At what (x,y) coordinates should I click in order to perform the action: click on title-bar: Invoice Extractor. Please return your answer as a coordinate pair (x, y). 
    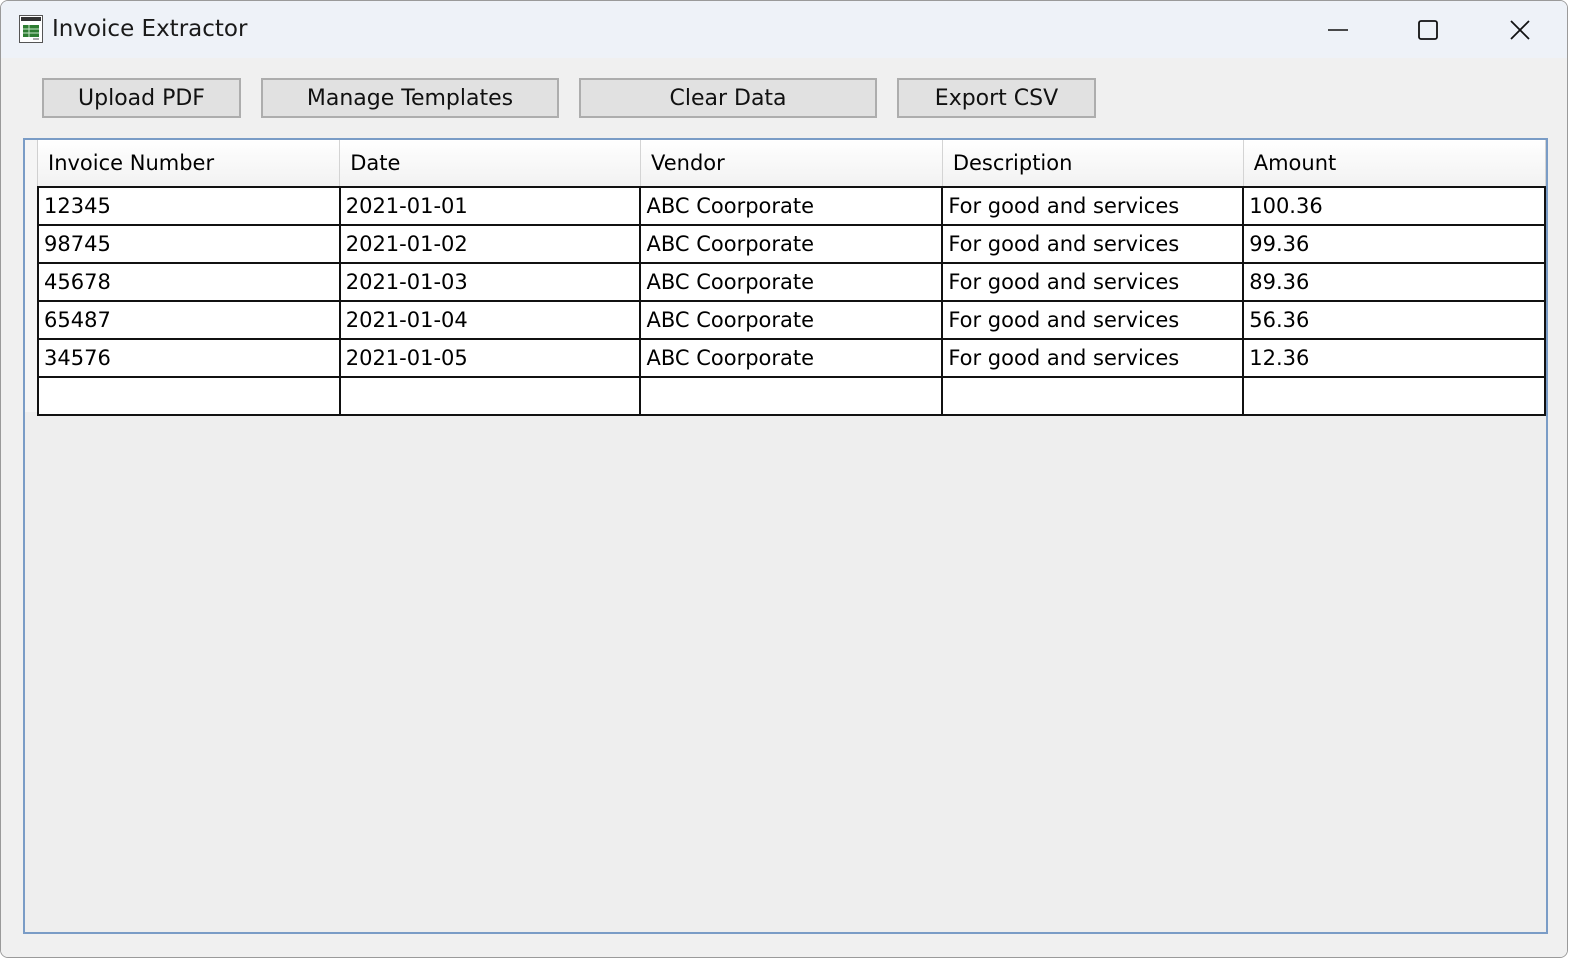
    Looking at the image, I should click on (784, 29).